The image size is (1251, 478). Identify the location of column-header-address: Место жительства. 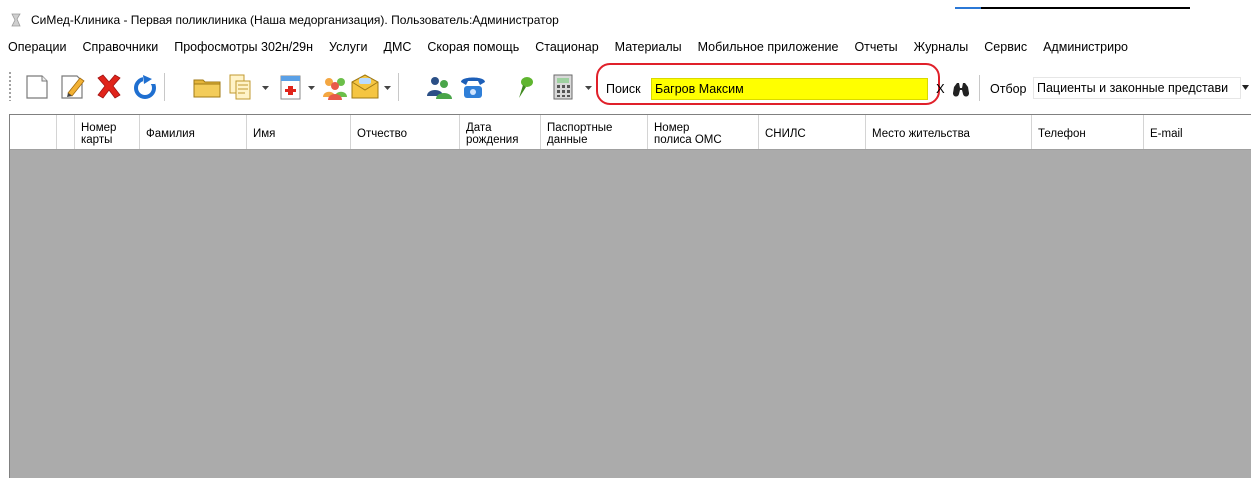
(949, 132).